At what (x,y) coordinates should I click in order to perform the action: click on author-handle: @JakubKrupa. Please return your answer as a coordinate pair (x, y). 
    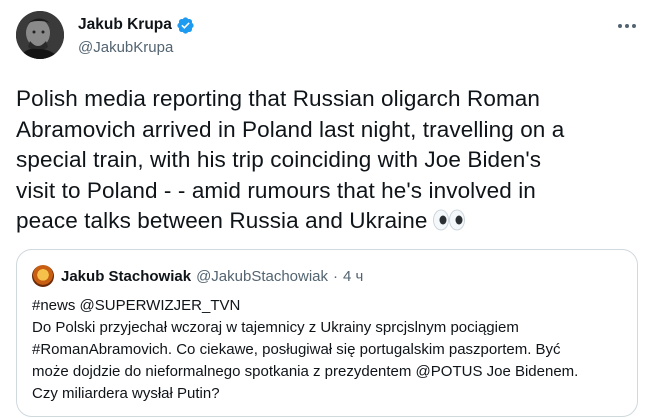
    Looking at the image, I should click on (125, 48).